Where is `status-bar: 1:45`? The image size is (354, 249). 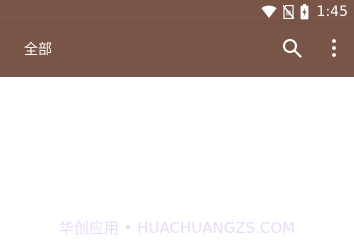 status-bar: 1:45 is located at coordinates (177, 12).